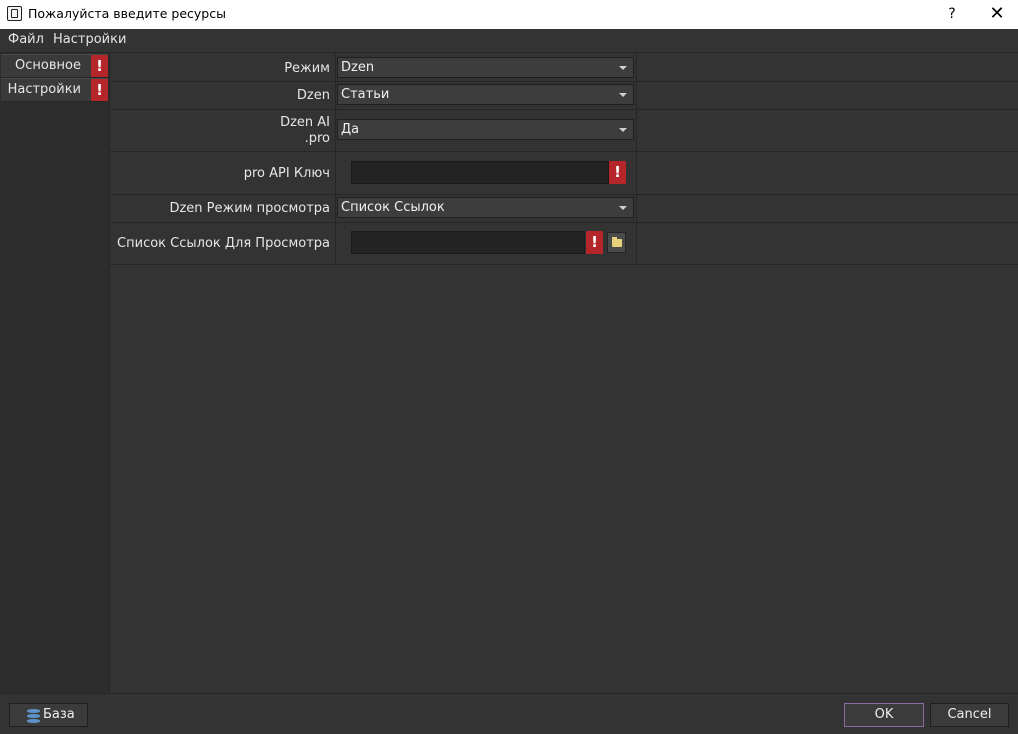 The height and width of the screenshot is (734, 1018). Describe the element at coordinates (485, 129) in the screenshot. I see `dzen-ai-combobox: Да` at that location.